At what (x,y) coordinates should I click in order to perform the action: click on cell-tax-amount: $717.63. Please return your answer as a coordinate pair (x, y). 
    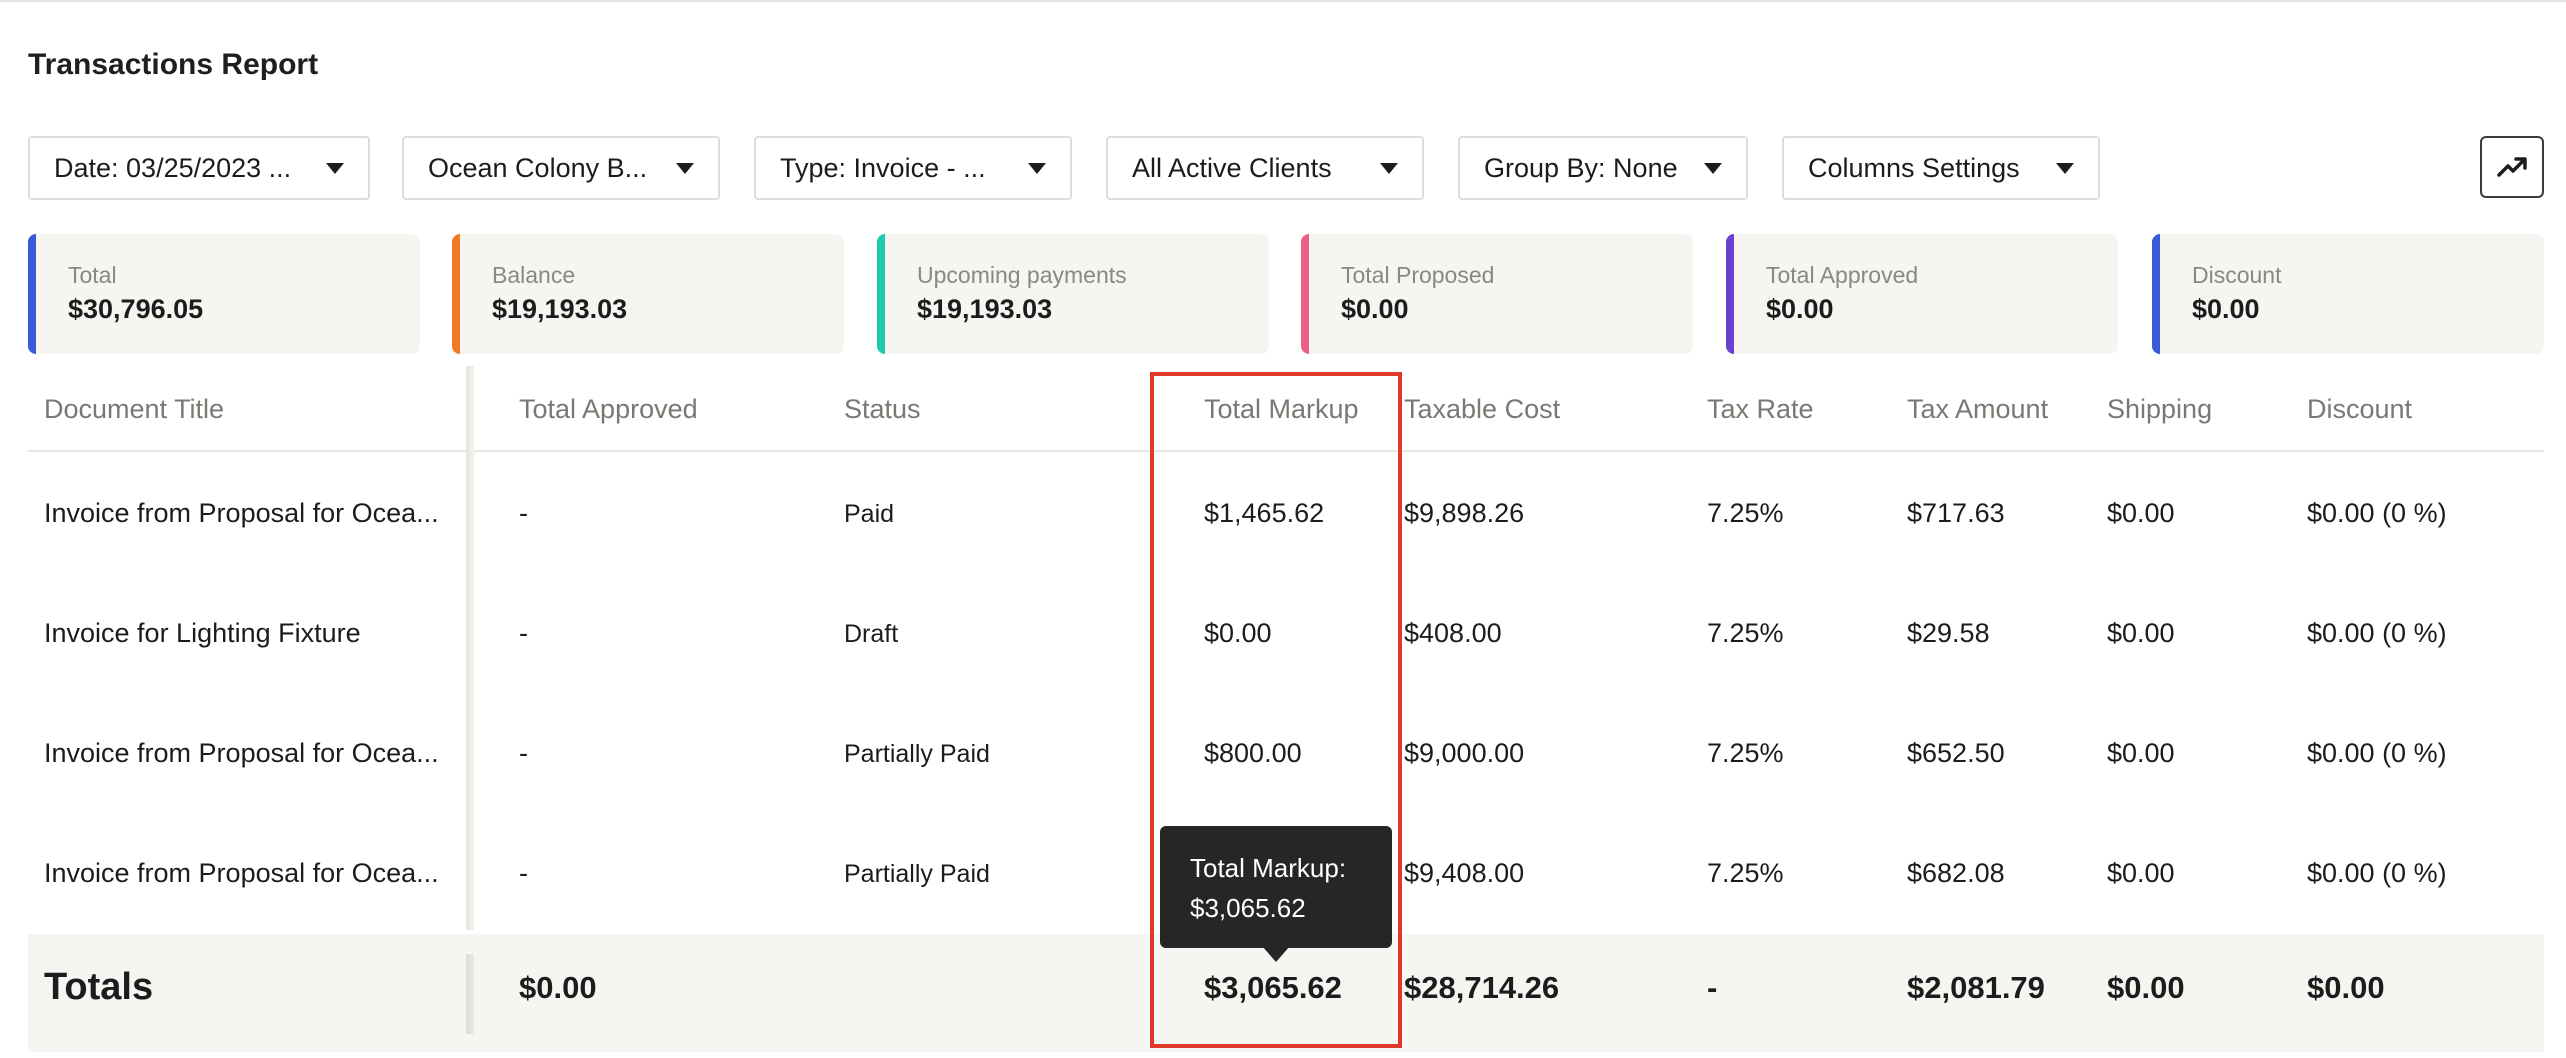
    Looking at the image, I should click on (1956, 513).